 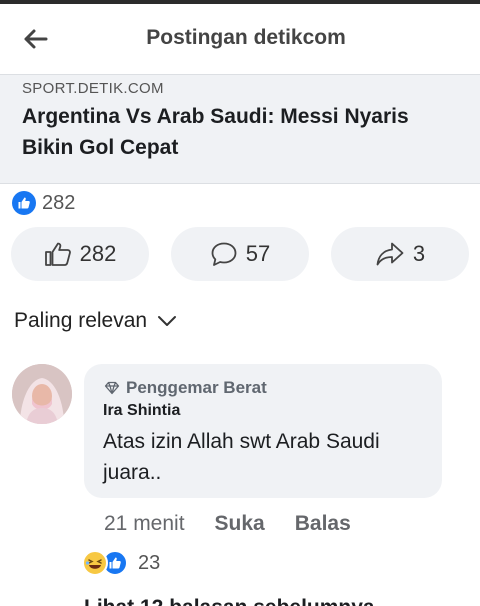 I want to click on view-previous-replies-link: Lihat 12 balasan sebelumnya, so click(x=229, y=601).